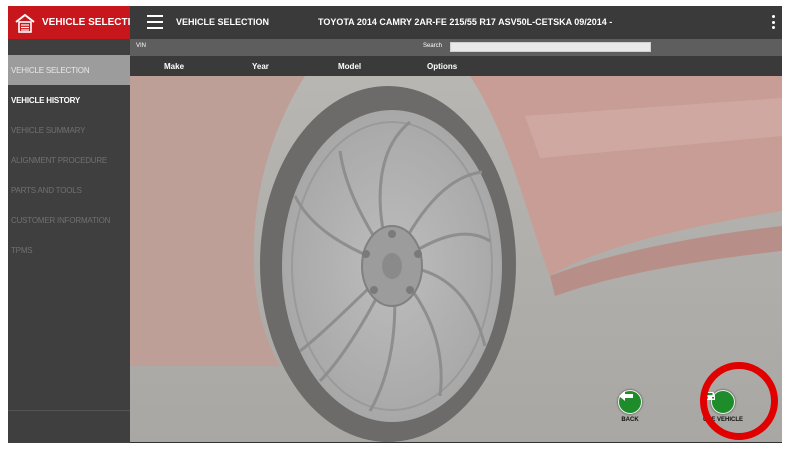 This screenshot has height=455, width=800. Describe the element at coordinates (25, 23) in the screenshot. I see `garage-home-icon` at that location.